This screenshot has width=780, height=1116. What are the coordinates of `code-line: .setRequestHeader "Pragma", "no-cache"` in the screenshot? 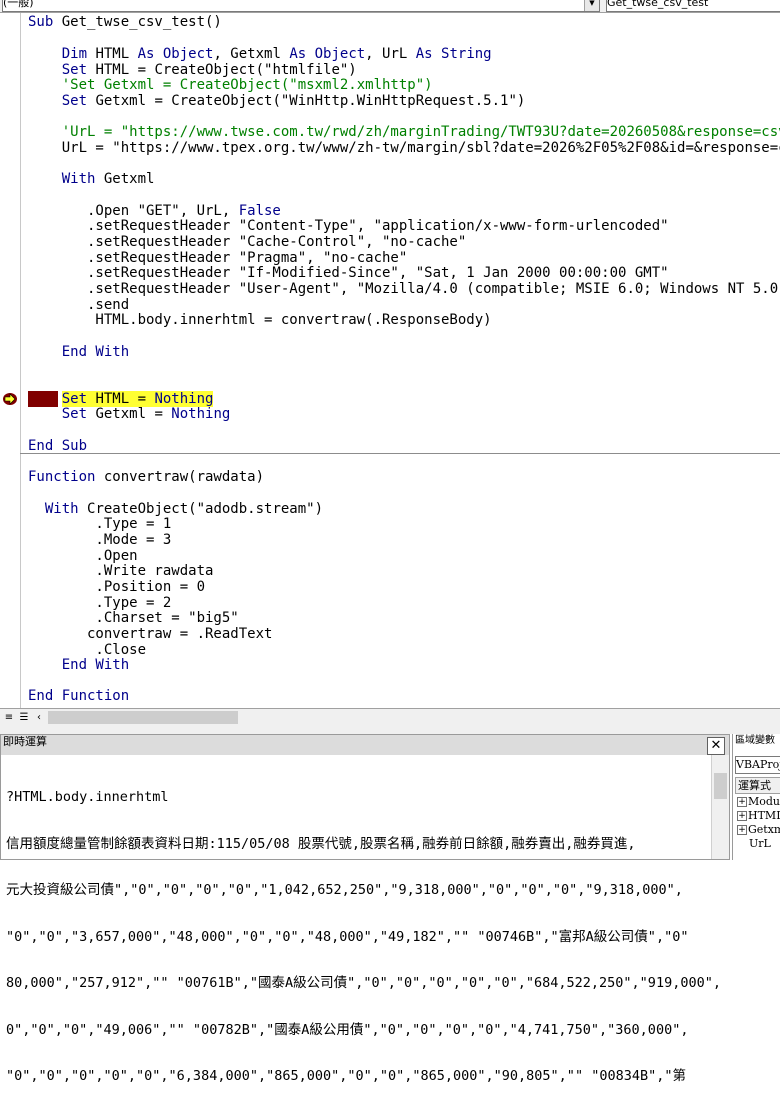 It's located at (218, 258).